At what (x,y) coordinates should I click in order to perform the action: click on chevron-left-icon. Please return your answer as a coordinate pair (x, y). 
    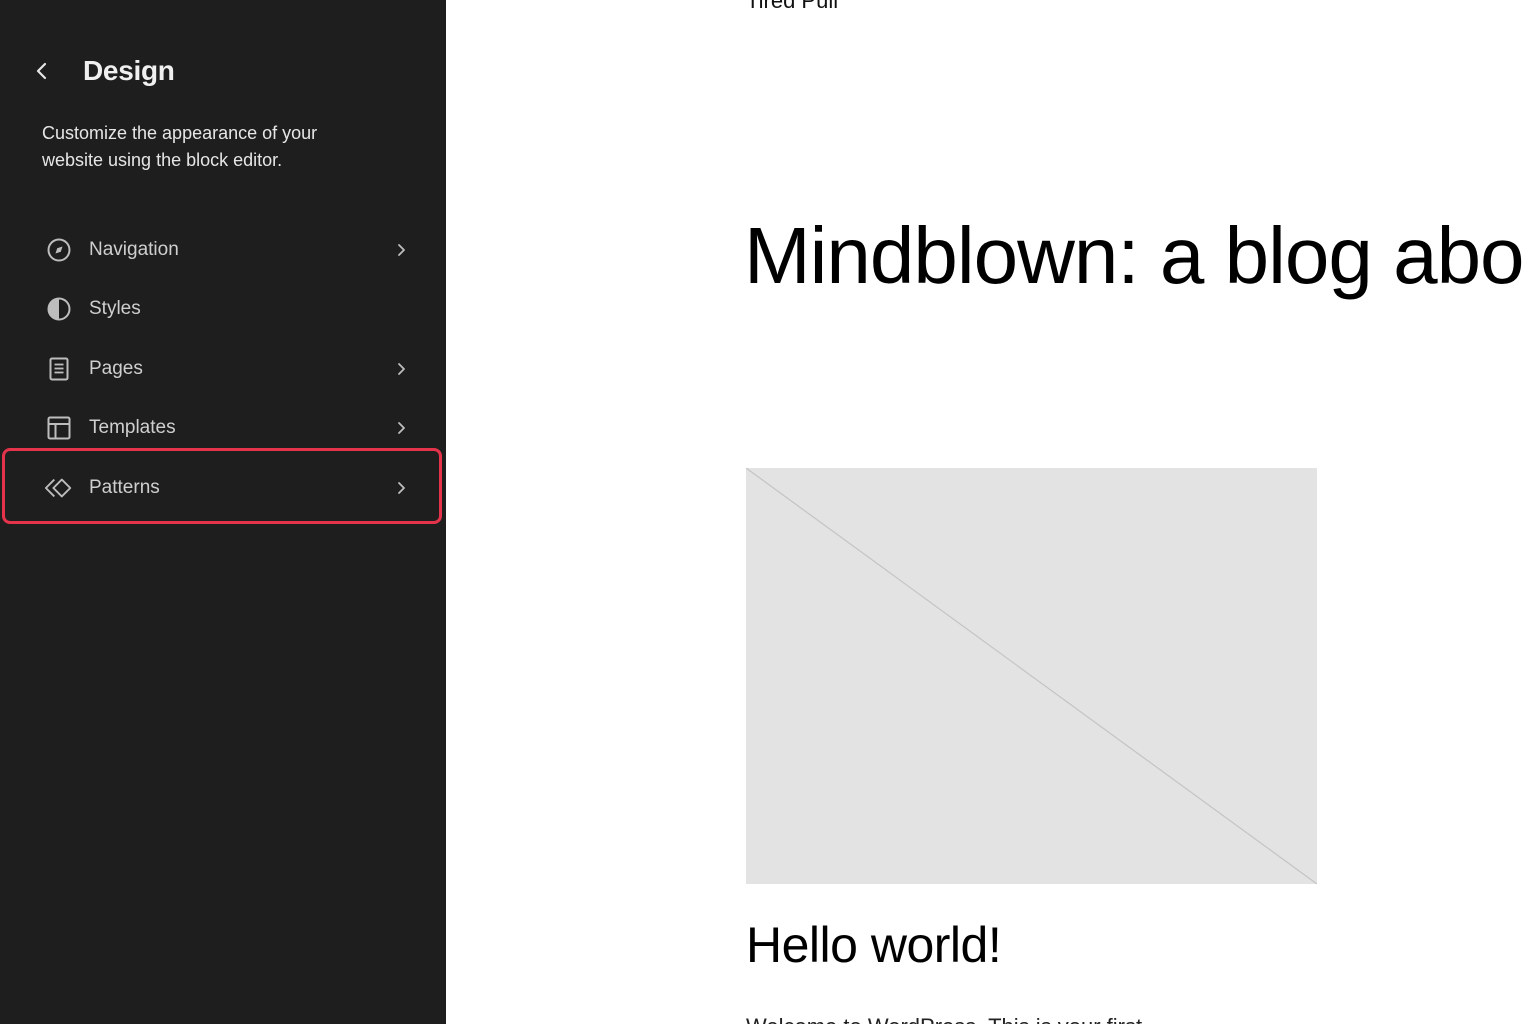
    Looking at the image, I should click on (41, 71).